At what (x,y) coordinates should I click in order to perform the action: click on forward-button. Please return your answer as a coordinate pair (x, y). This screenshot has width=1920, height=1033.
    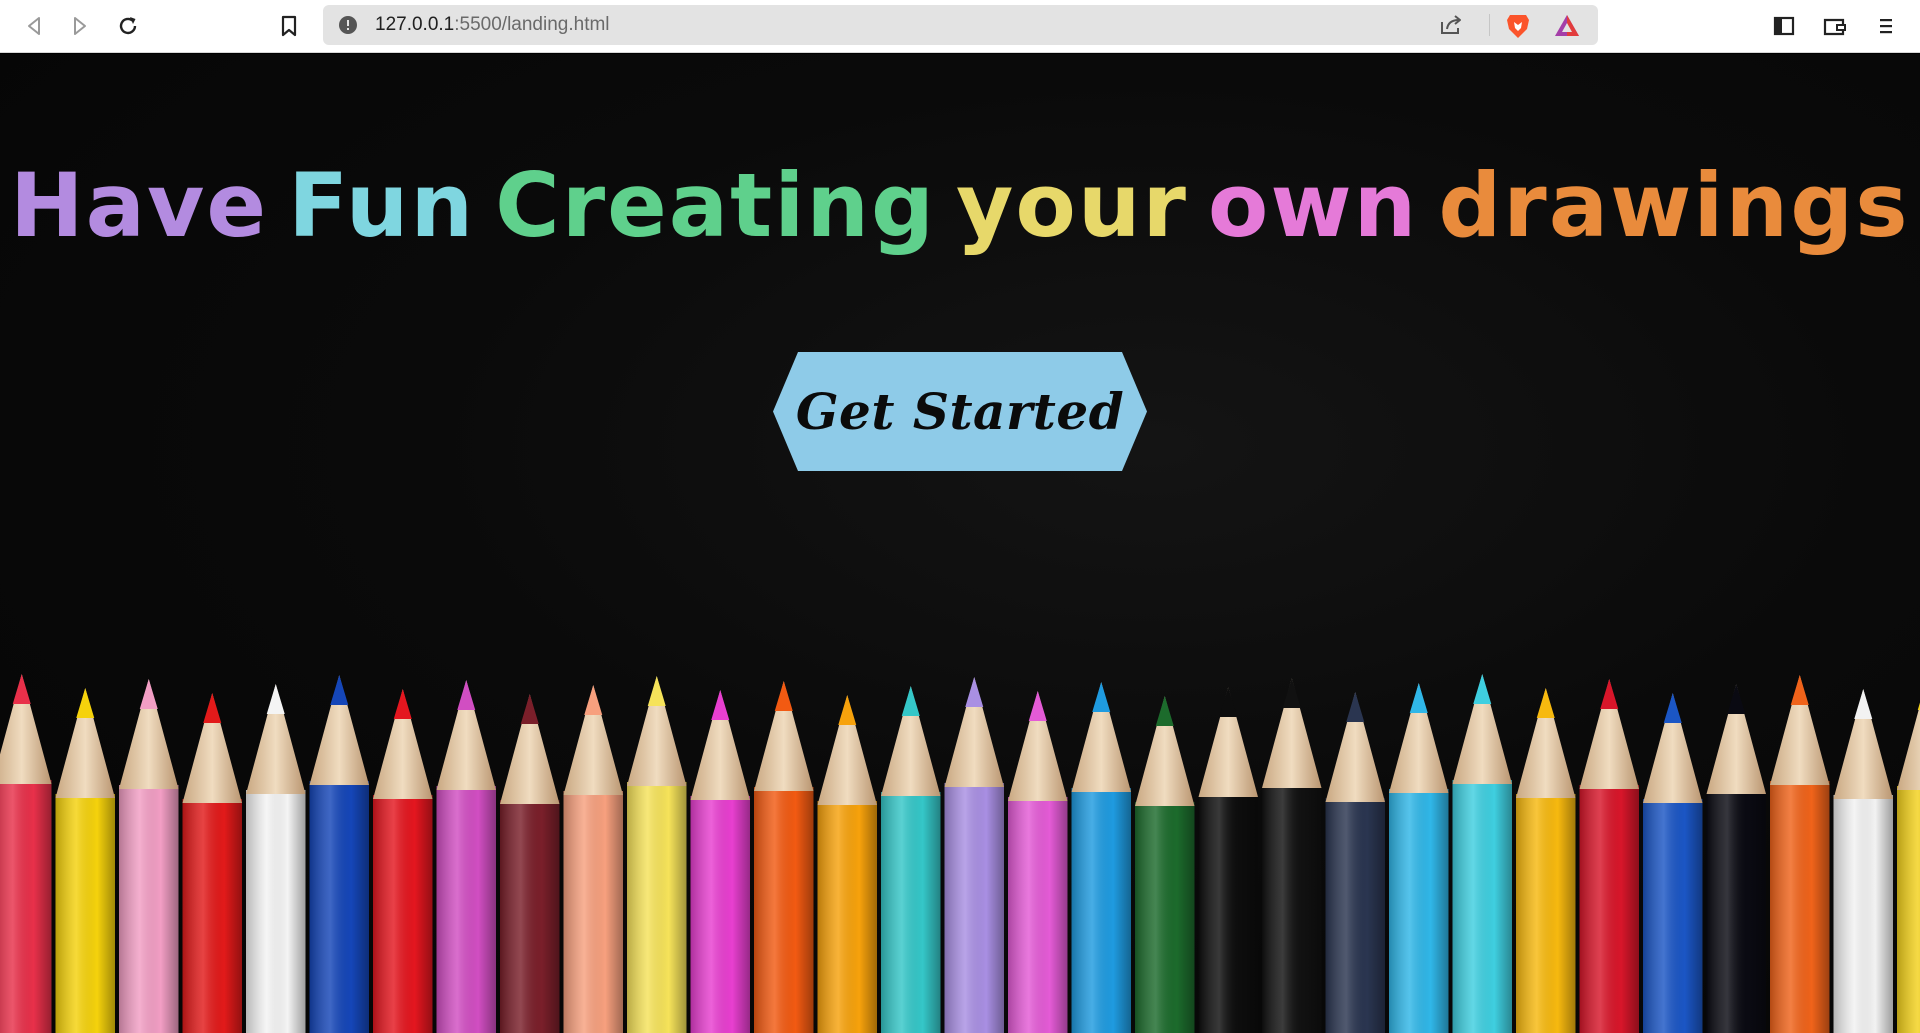
    Looking at the image, I should click on (80, 26).